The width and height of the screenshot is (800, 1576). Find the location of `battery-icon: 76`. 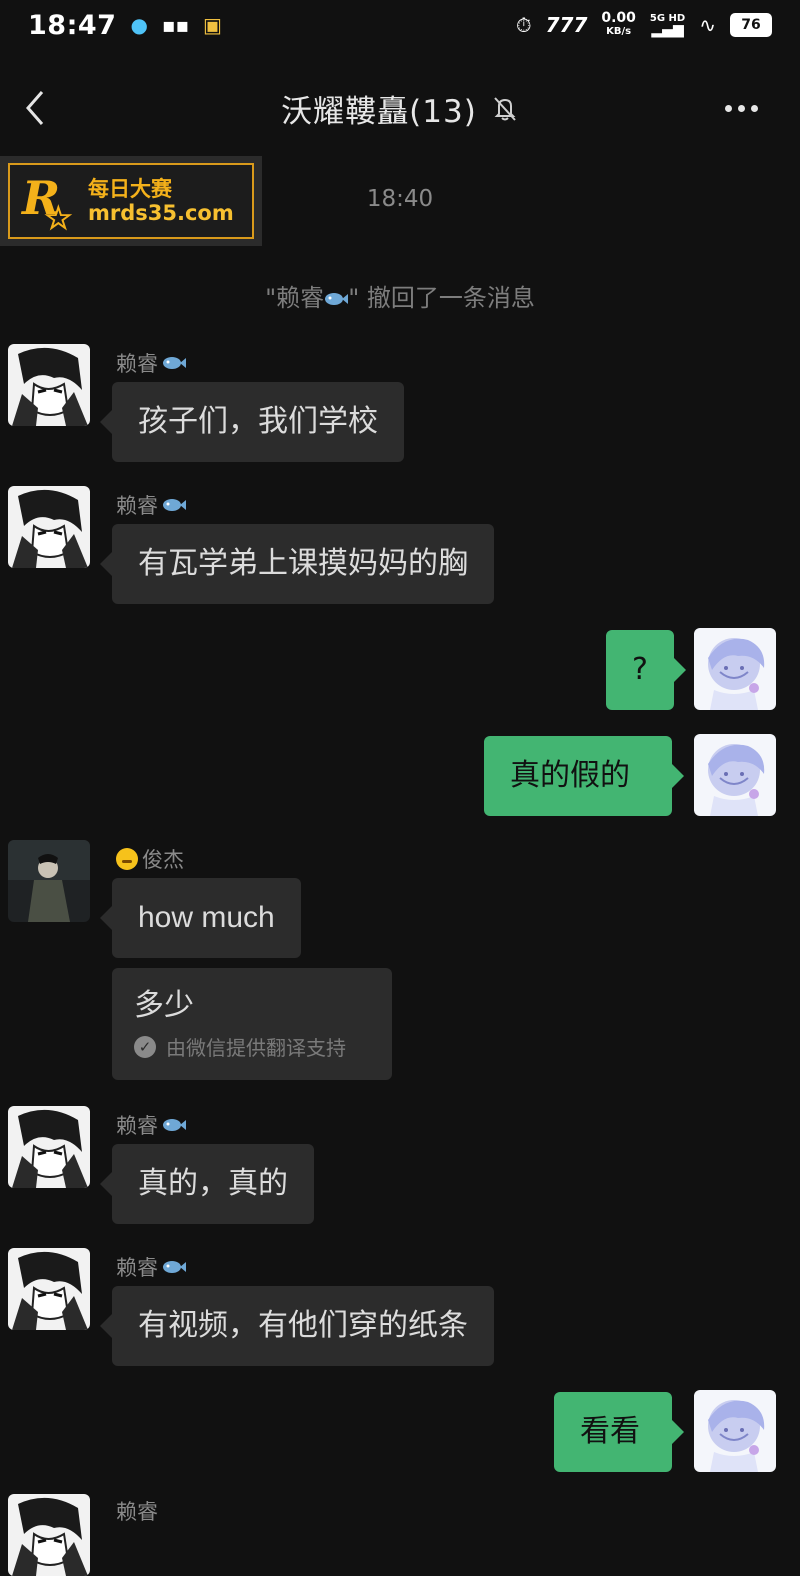

battery-icon: 76 is located at coordinates (751, 25).